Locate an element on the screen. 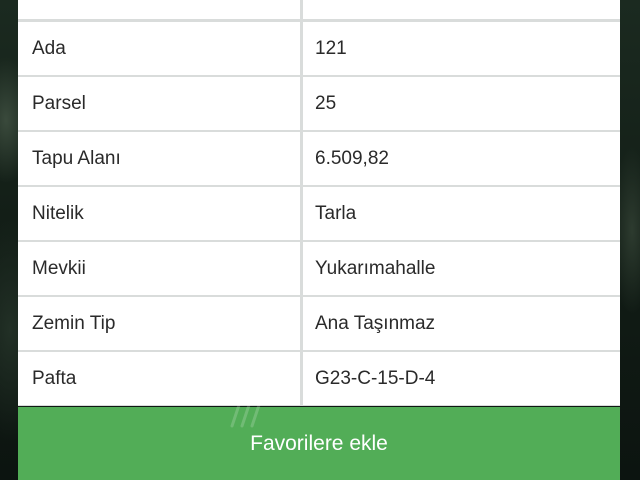 This screenshot has height=480, width=640. row-value: Yukarımahalle is located at coordinates (461, 268).